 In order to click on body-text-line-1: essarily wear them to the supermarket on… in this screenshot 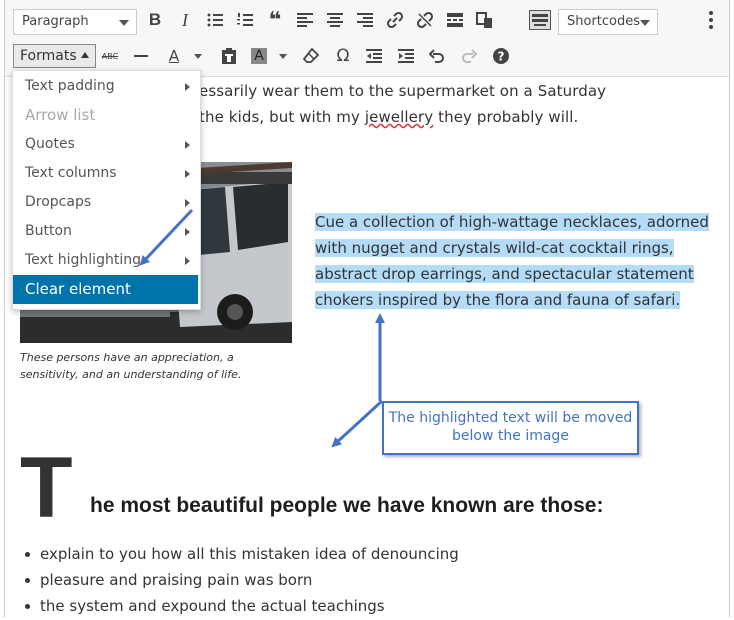, I will do `click(403, 91)`.